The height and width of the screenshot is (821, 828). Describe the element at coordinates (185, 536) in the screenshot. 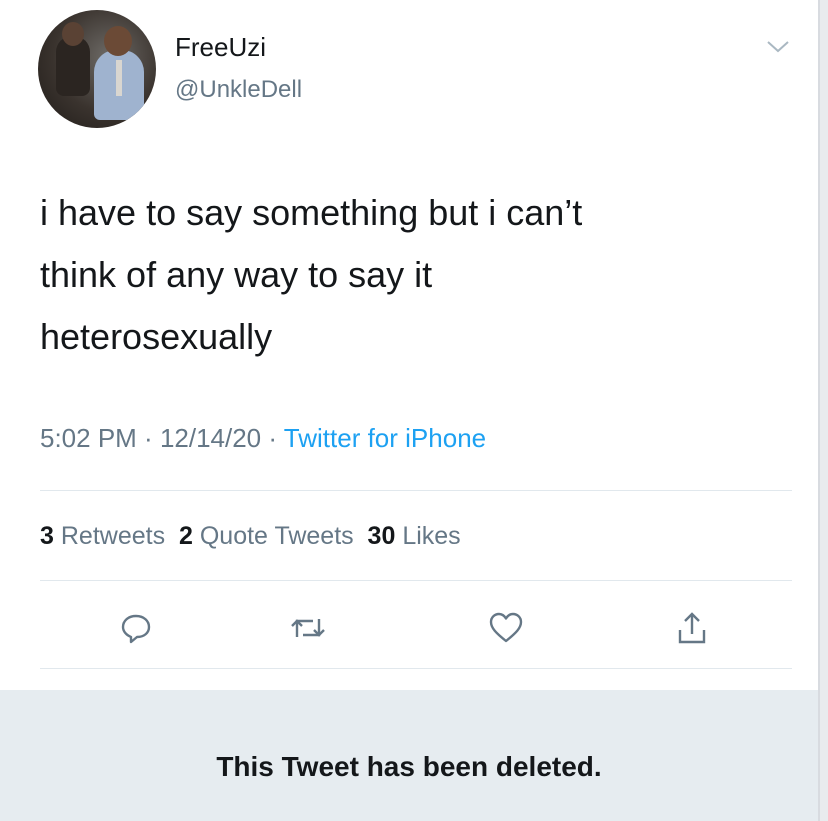

I see `quote-tweets-count: 2` at that location.